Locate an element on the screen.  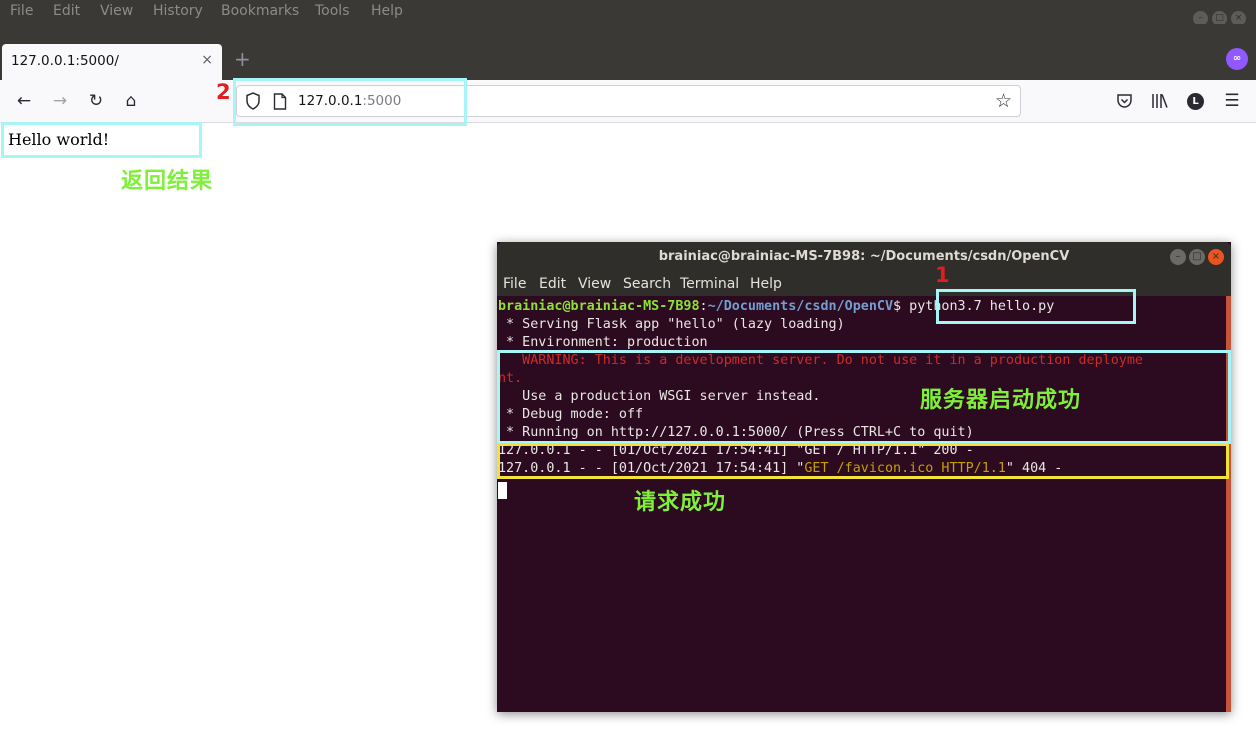
terminal-menu-file: File is located at coordinates (514, 284).